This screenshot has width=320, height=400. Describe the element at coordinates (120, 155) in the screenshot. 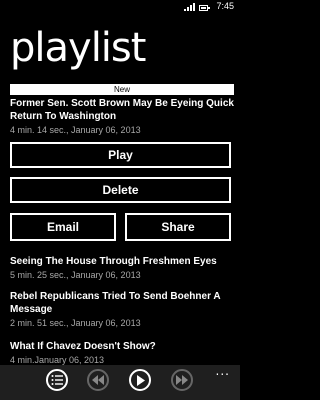

I see `play-button: Play` at that location.